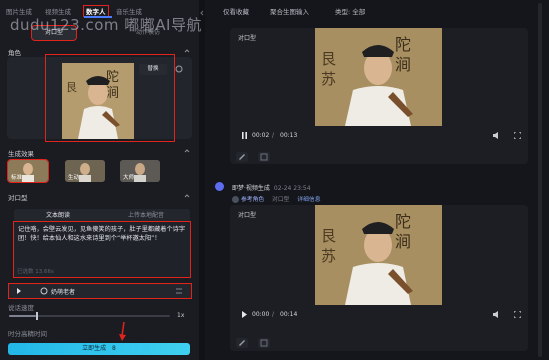  Describe the element at coordinates (63, 292) in the screenshot. I see `voice-name: 奶萌老者` at that location.